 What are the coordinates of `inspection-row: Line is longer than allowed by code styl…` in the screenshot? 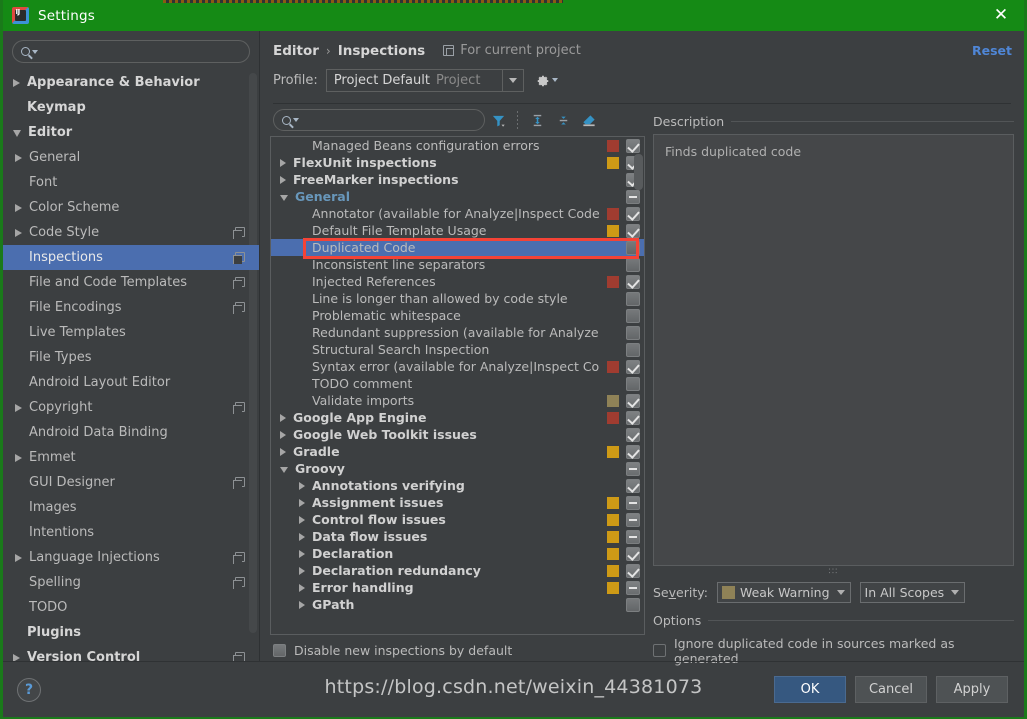 It's located at (457, 298).